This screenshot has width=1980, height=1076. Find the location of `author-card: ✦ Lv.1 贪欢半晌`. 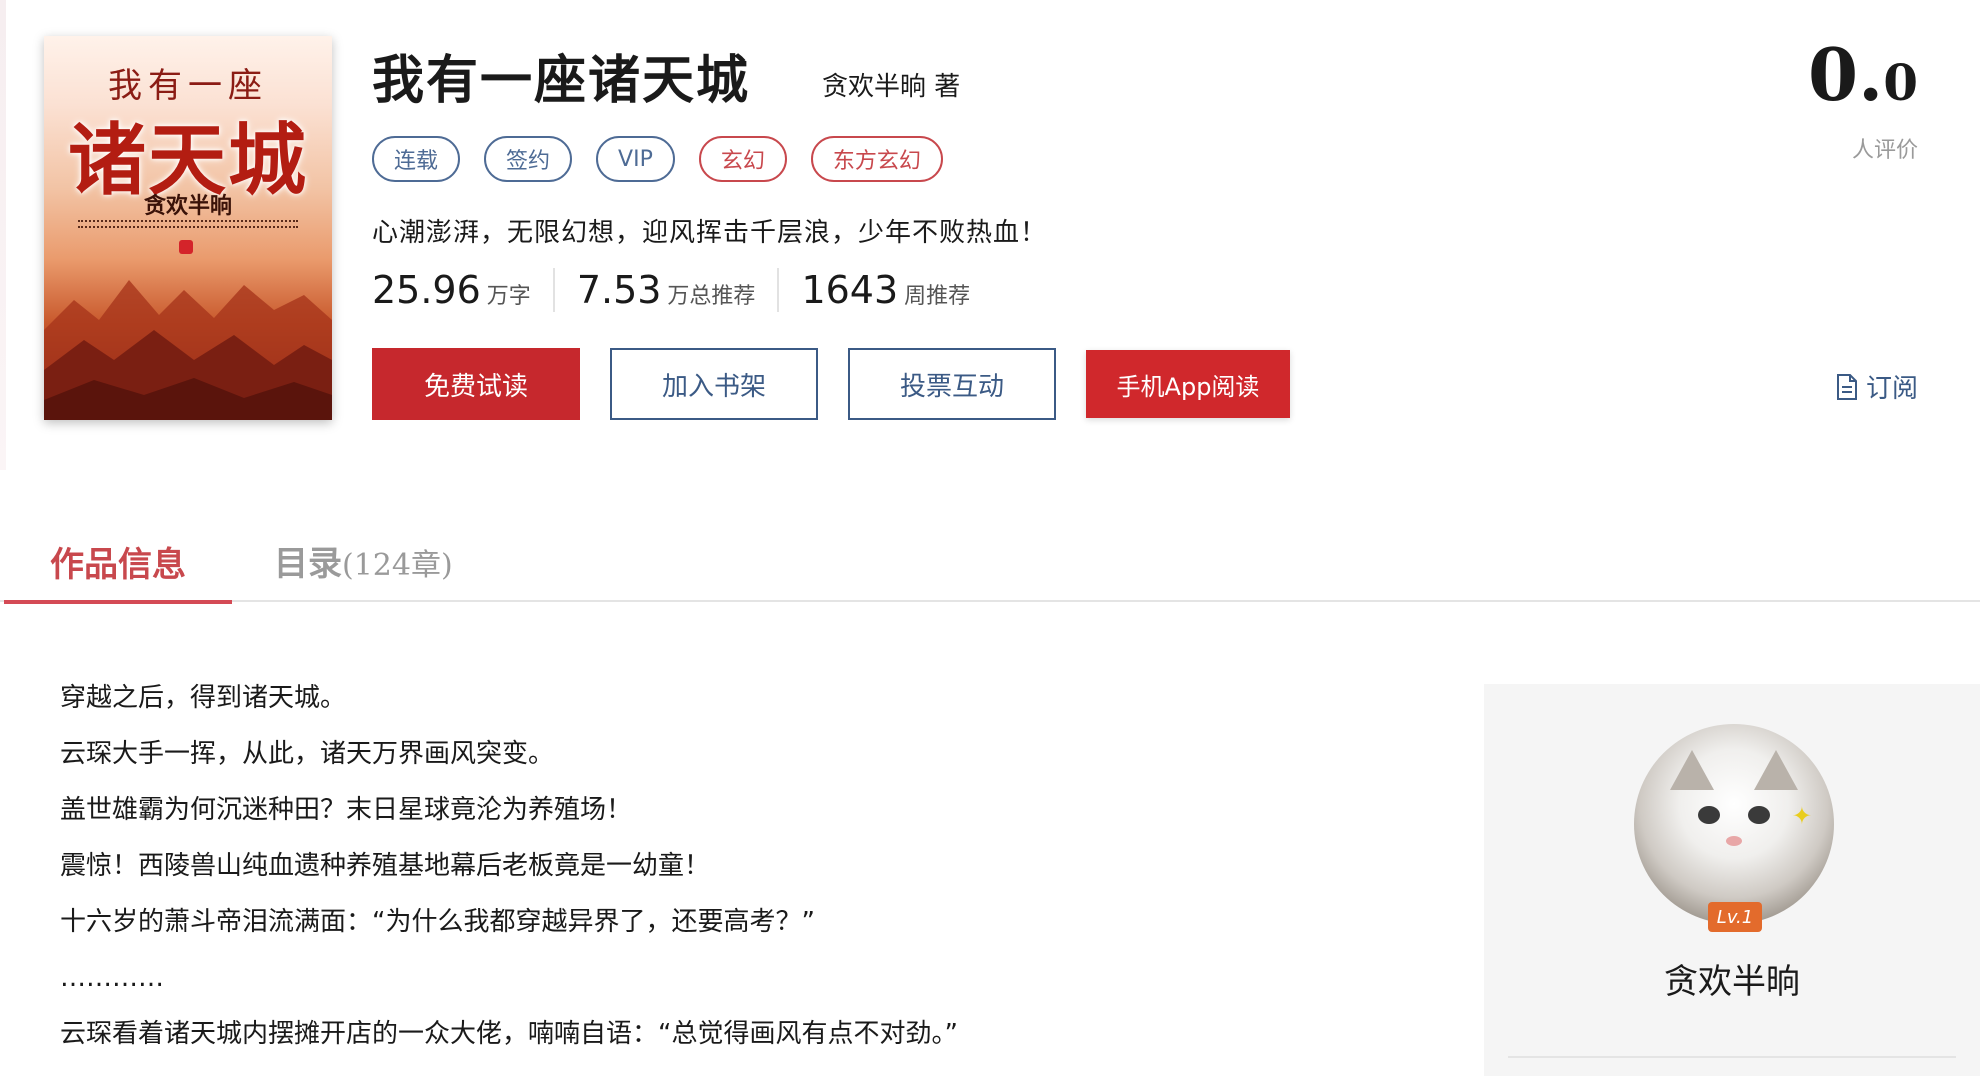

author-card: ✦ Lv.1 贪欢半晌 is located at coordinates (1732, 880).